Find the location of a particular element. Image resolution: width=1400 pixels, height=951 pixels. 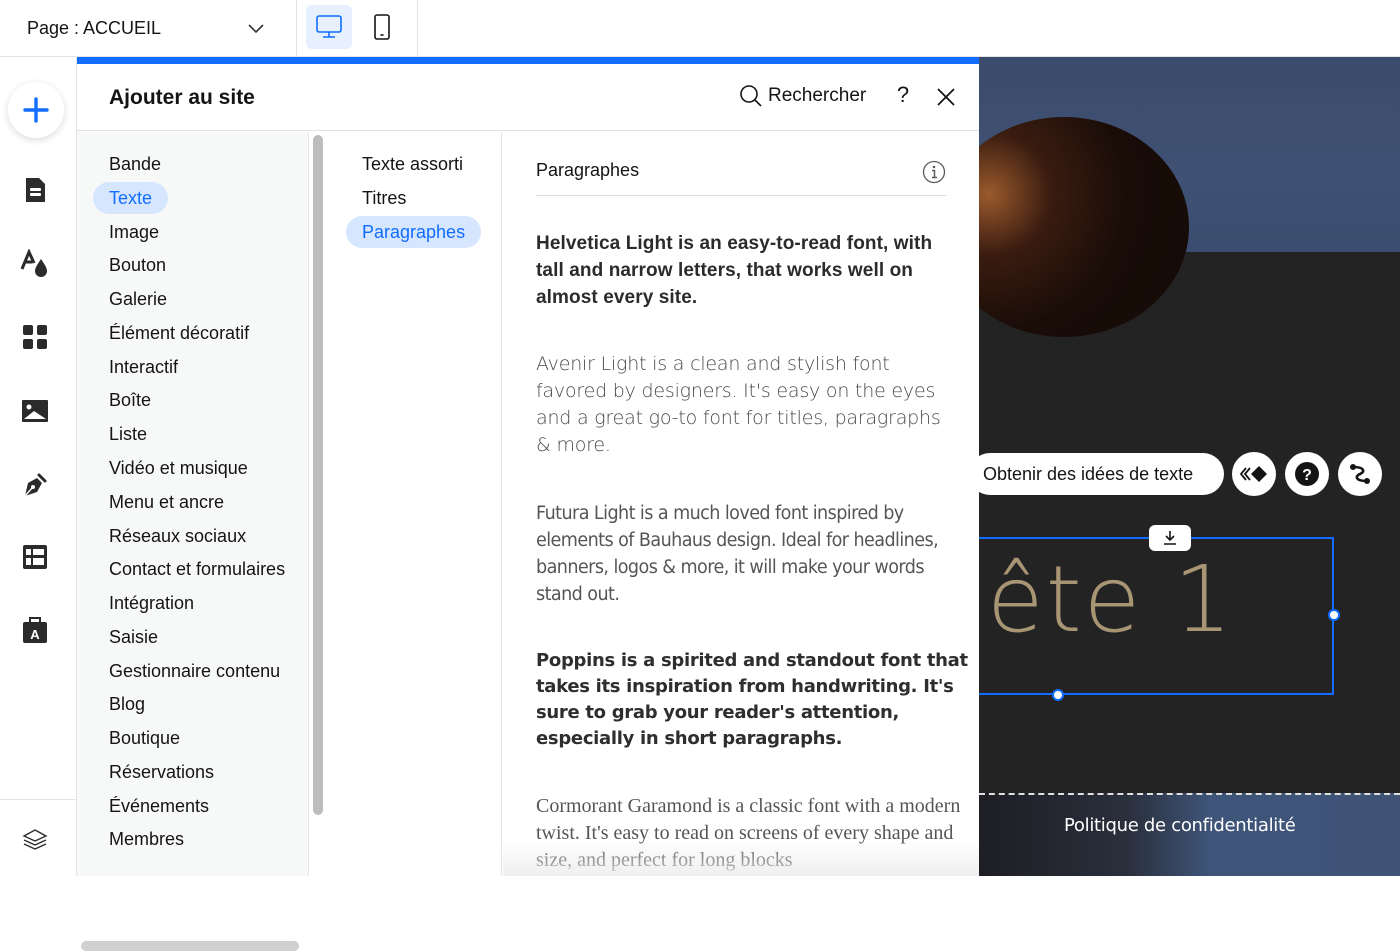

layers-icon is located at coordinates (35, 839).